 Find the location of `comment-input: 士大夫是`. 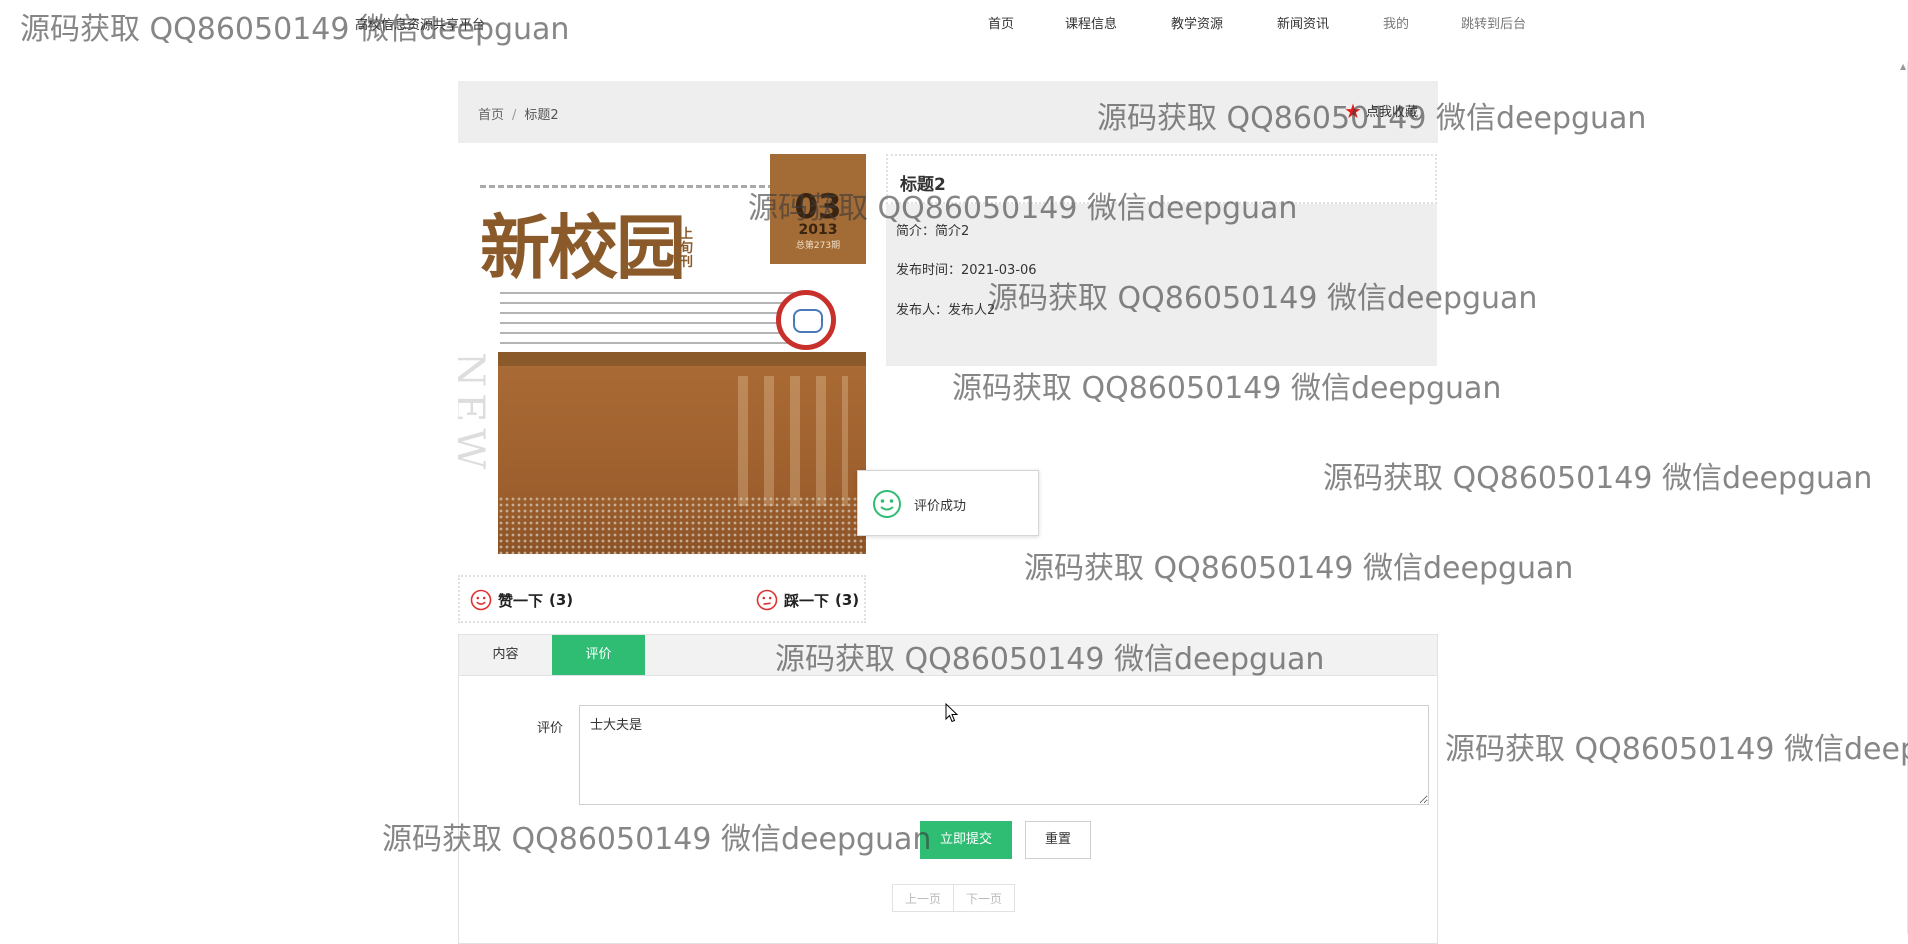

comment-input: 士大夫是 is located at coordinates (1004, 755).